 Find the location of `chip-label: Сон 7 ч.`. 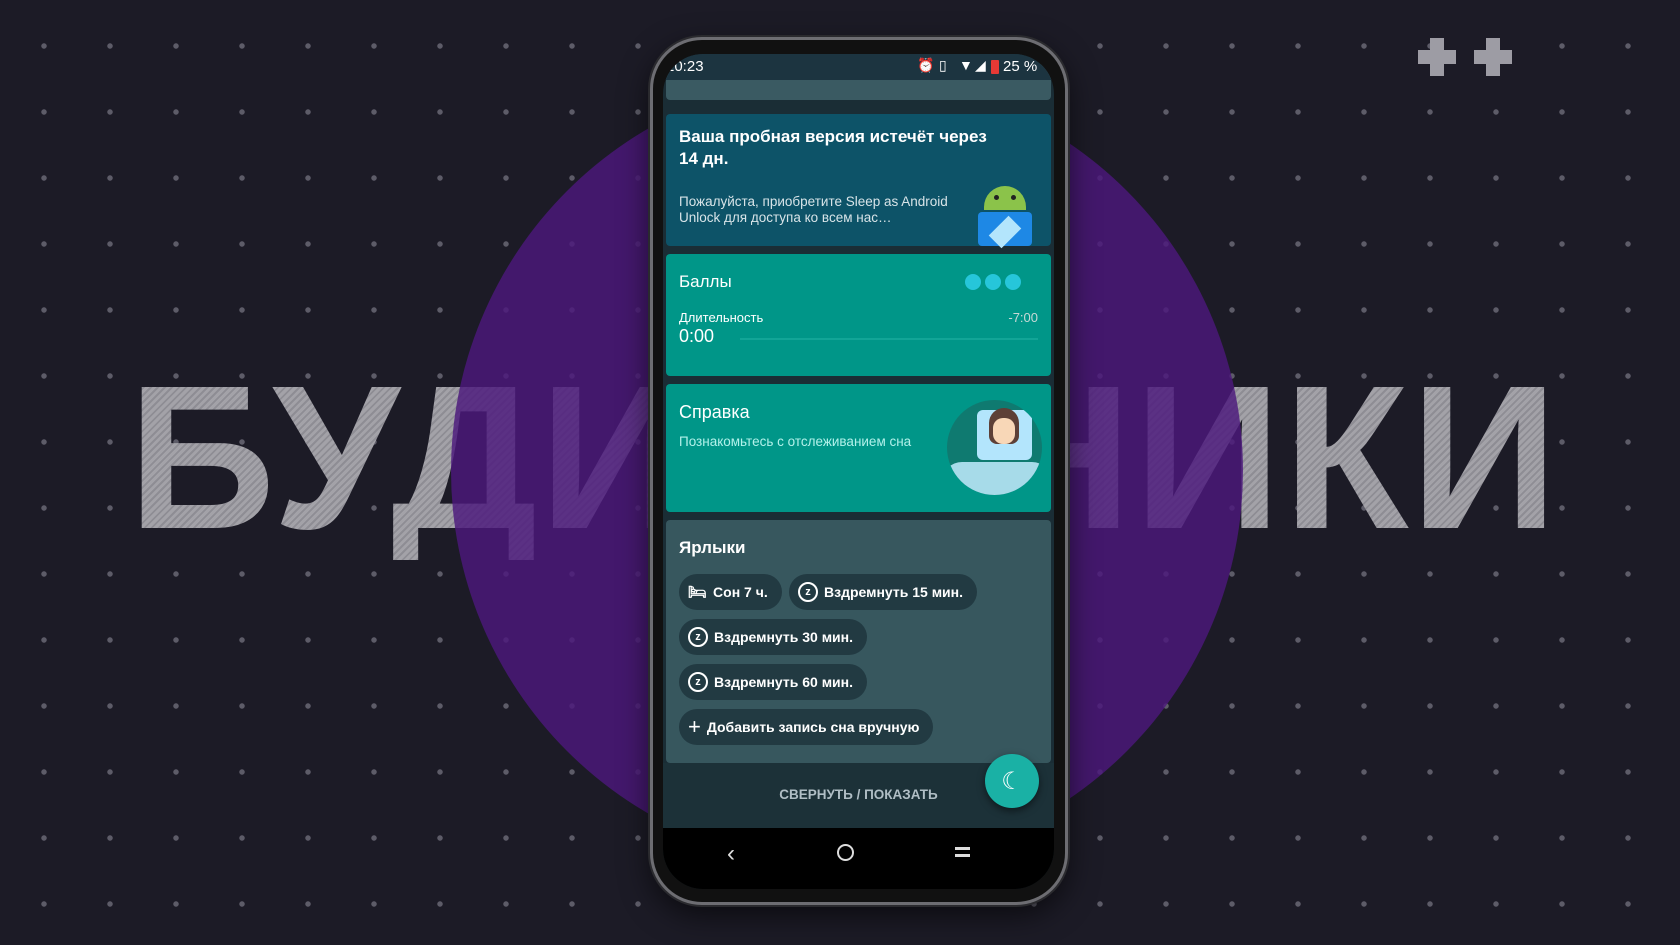

chip-label: Сон 7 ч. is located at coordinates (740, 592).